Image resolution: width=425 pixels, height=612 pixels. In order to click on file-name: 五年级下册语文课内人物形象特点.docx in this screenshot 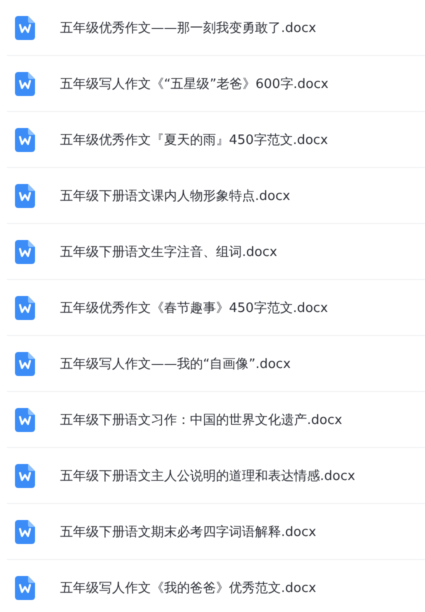, I will do `click(175, 195)`.